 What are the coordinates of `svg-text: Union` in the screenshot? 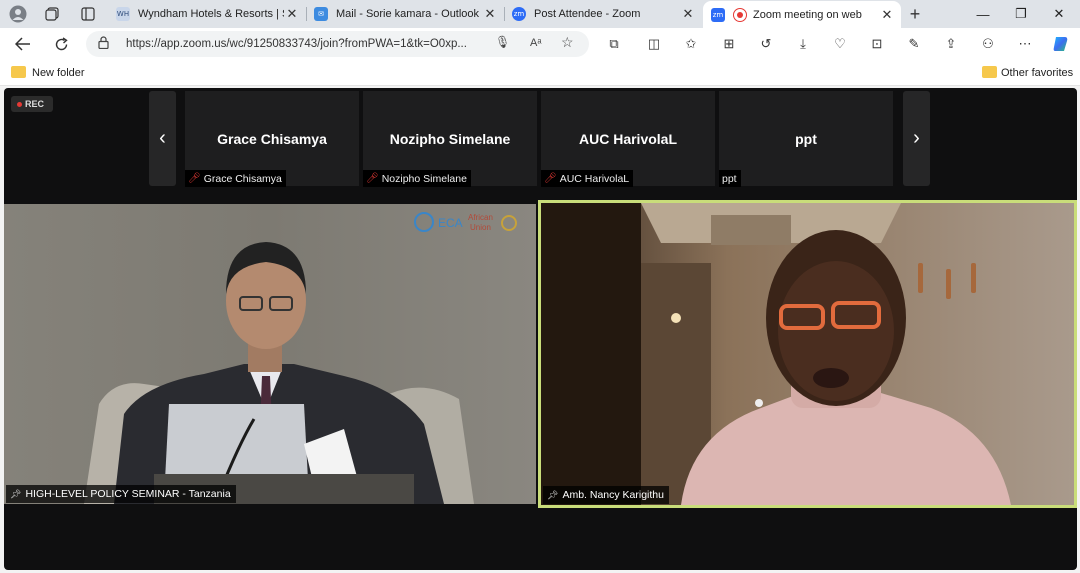 It's located at (480, 227).